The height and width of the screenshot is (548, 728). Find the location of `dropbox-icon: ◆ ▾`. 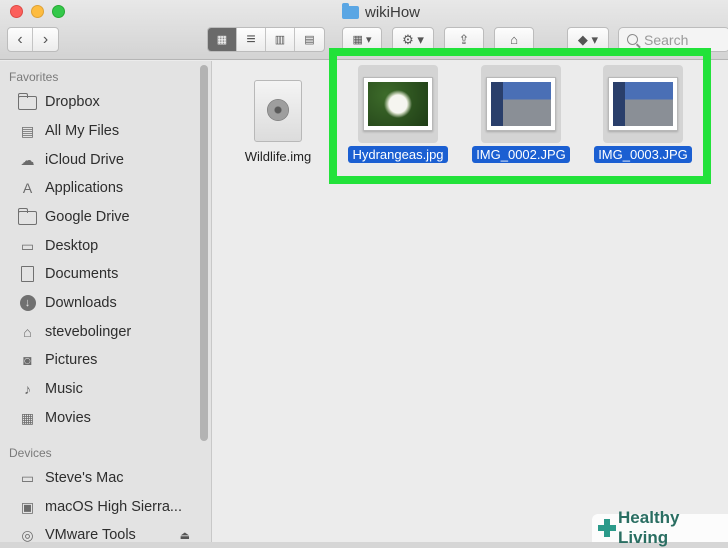

dropbox-icon: ◆ ▾ is located at coordinates (588, 39).